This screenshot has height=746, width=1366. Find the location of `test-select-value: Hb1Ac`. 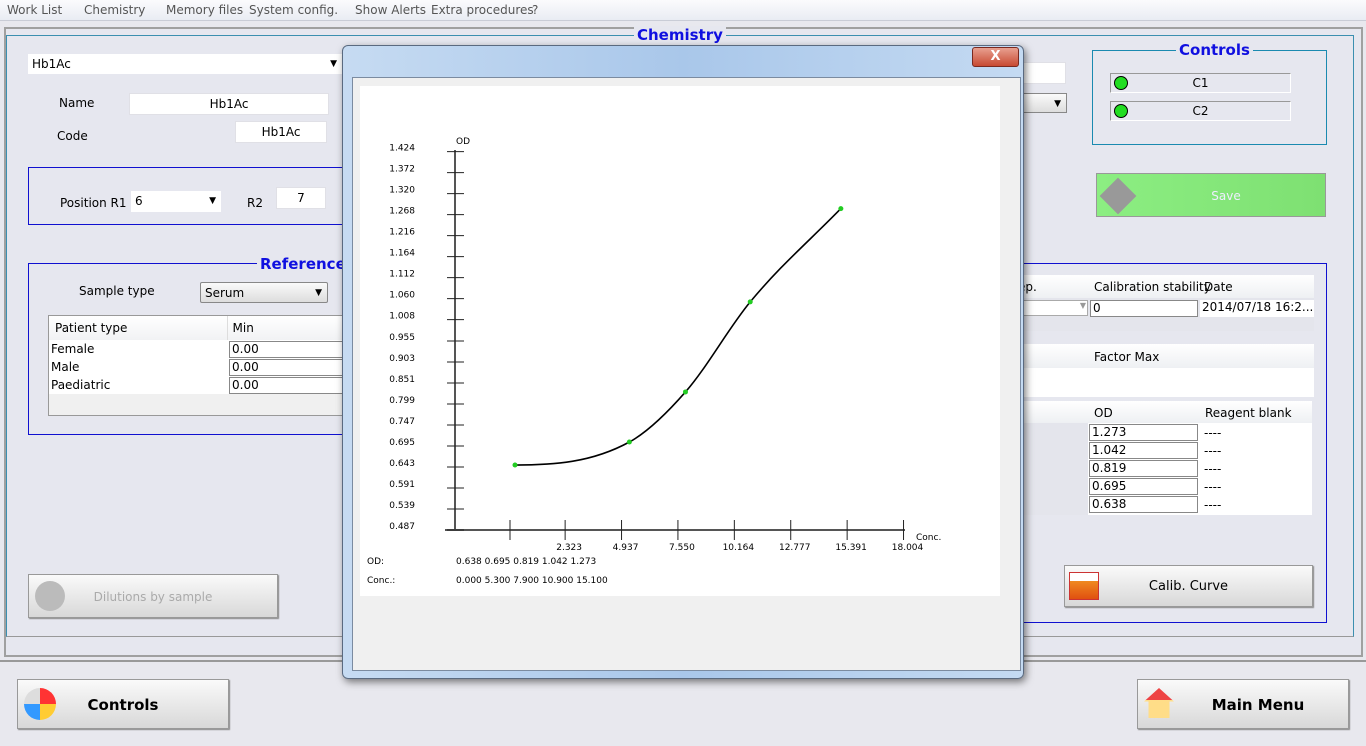

test-select-value: Hb1Ac is located at coordinates (51, 64).